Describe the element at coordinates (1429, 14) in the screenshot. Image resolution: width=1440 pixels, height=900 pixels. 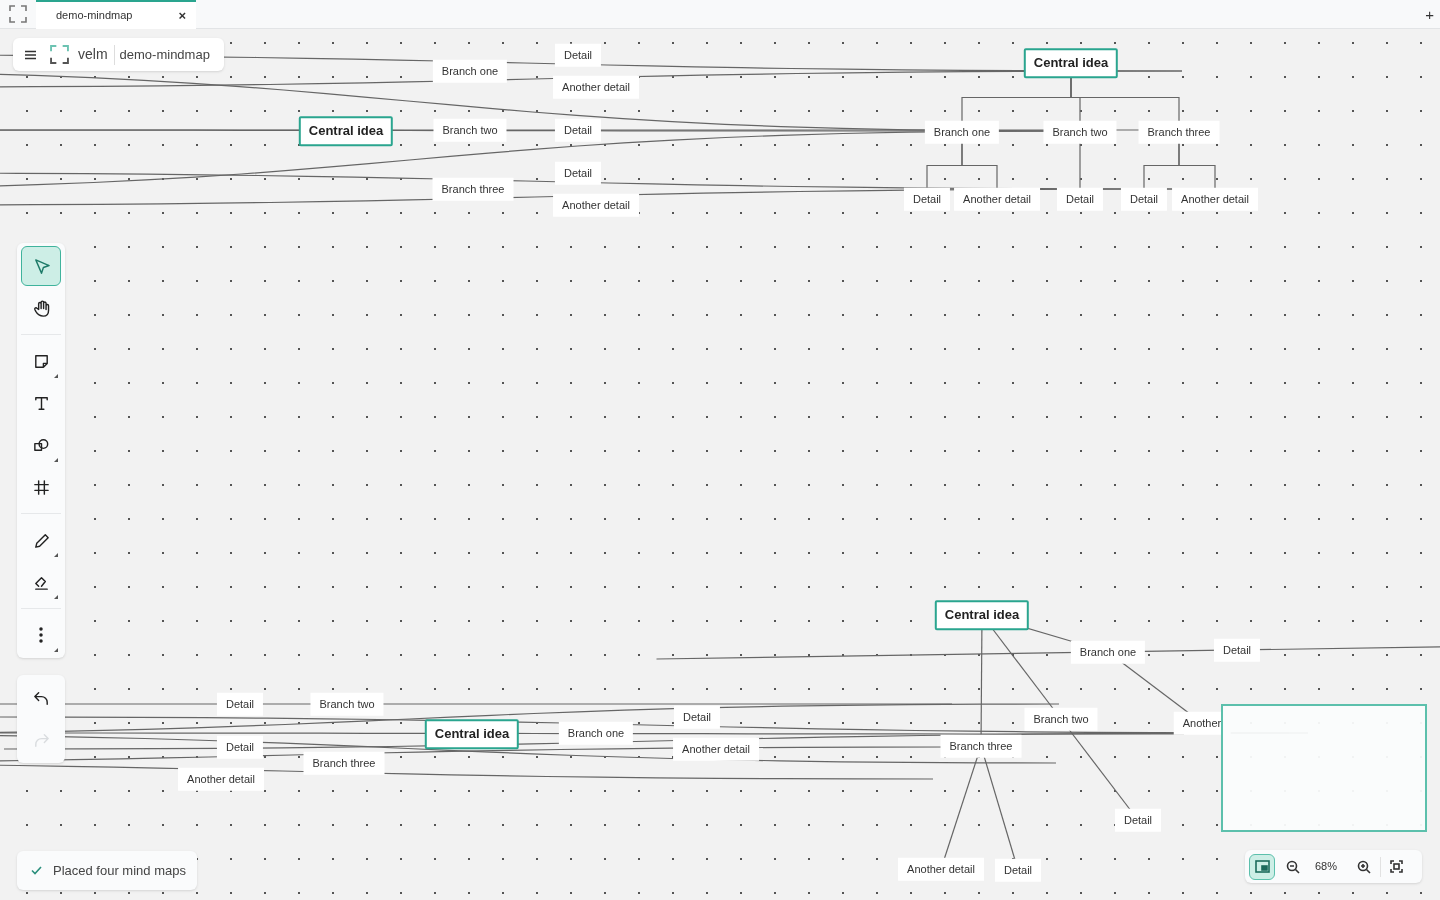
I see `new-tab-button: +` at that location.